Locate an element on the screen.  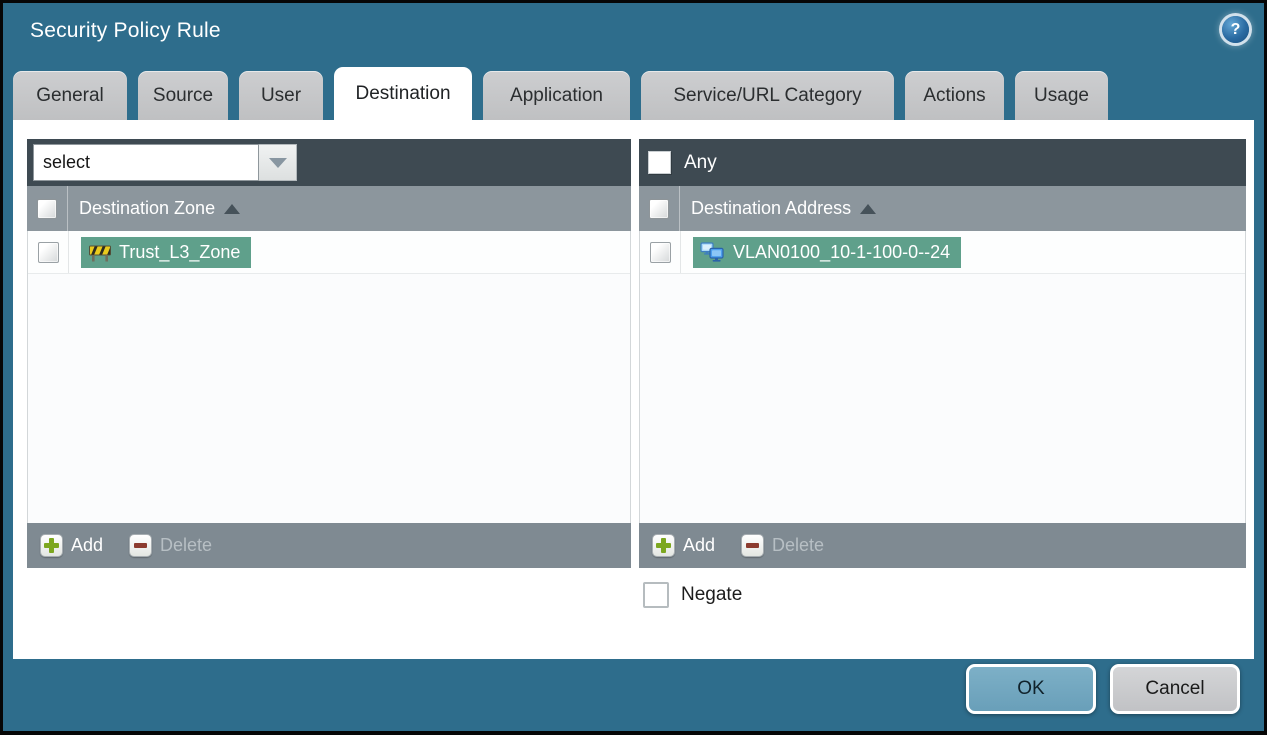
negate-checkbox is located at coordinates (656, 595).